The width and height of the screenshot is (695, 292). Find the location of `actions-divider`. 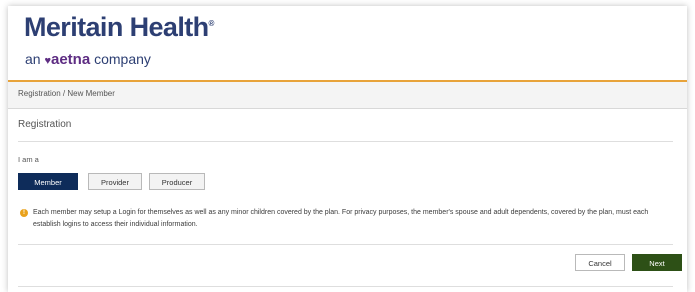

actions-divider is located at coordinates (345, 244).